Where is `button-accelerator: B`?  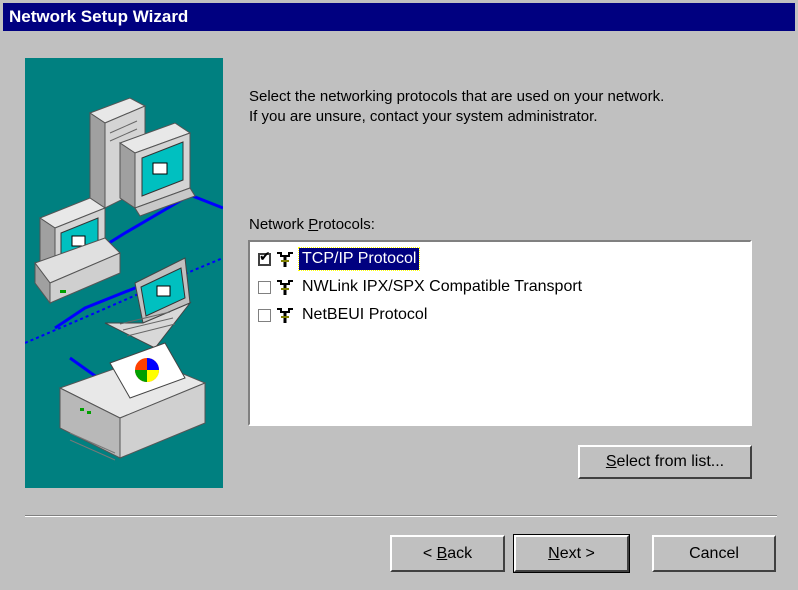 button-accelerator: B is located at coordinates (442, 553).